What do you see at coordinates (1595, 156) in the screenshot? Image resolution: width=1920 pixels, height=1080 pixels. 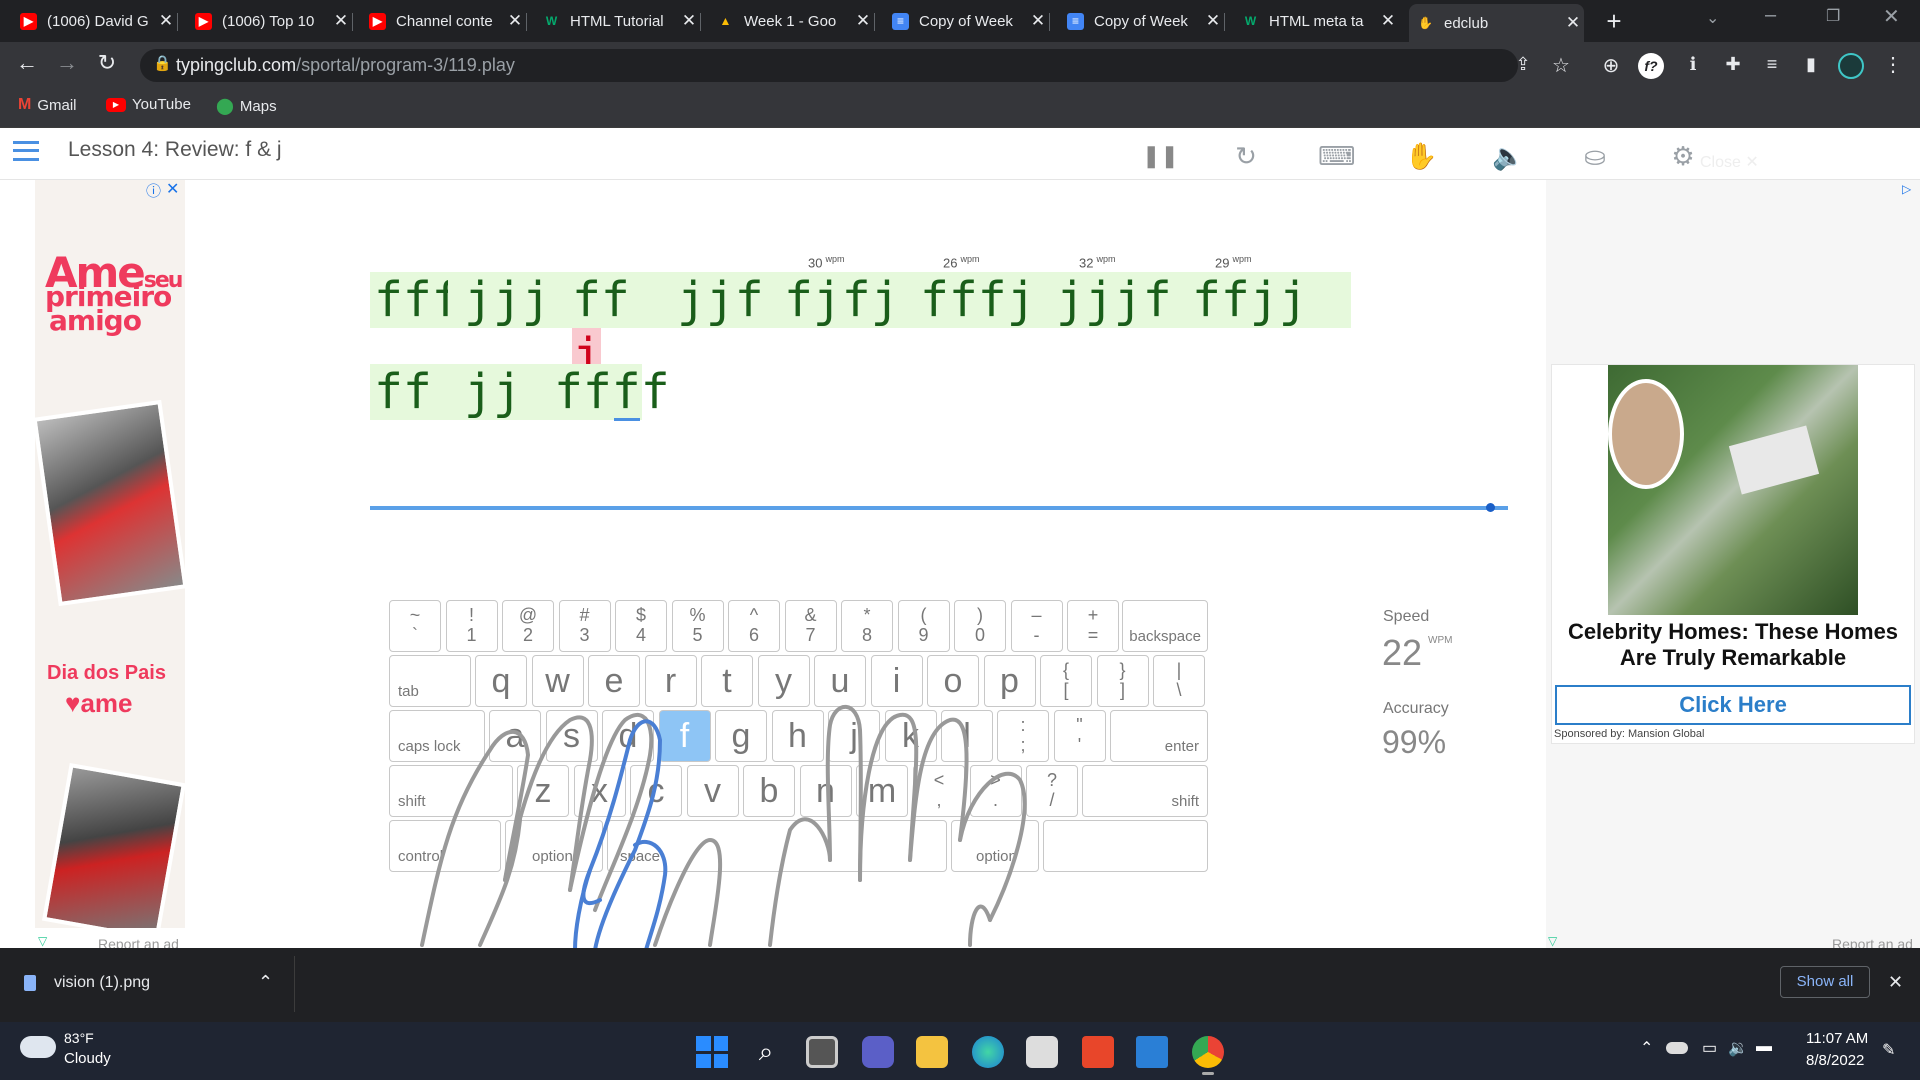 I see `paint-bucket-icon: ⛀` at bounding box center [1595, 156].